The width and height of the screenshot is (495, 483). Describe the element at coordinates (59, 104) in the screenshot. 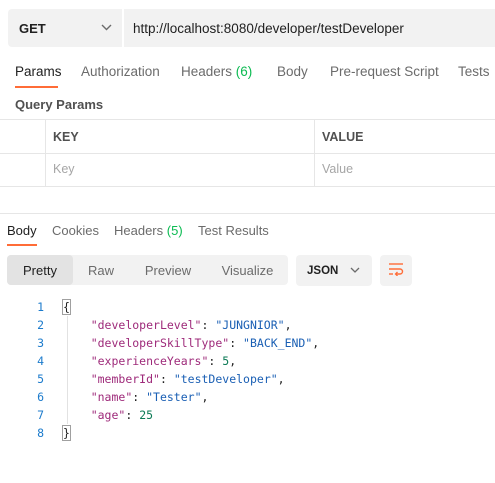

I see `query-params-title: Query Params` at that location.